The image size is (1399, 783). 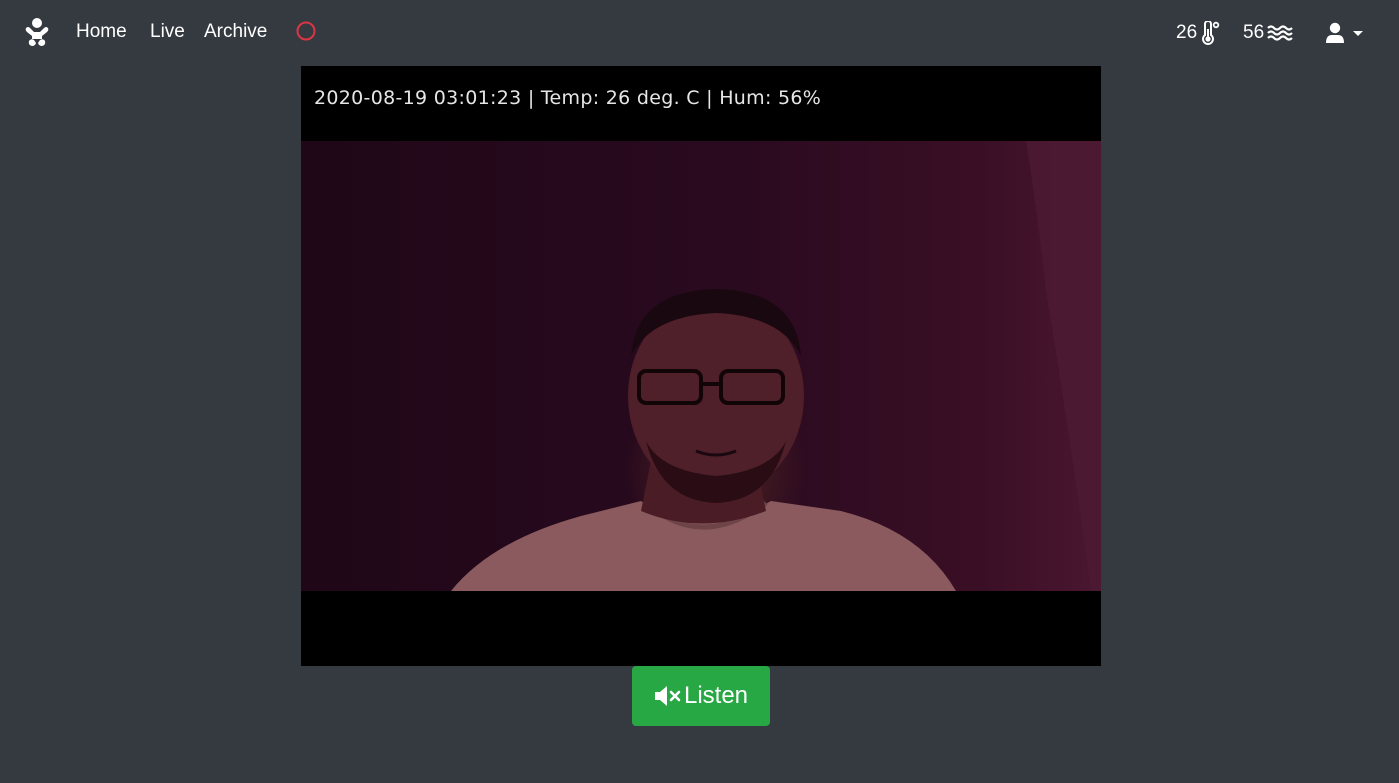 What do you see at coordinates (1347, 33) in the screenshot?
I see `user-menu-dropdown` at bounding box center [1347, 33].